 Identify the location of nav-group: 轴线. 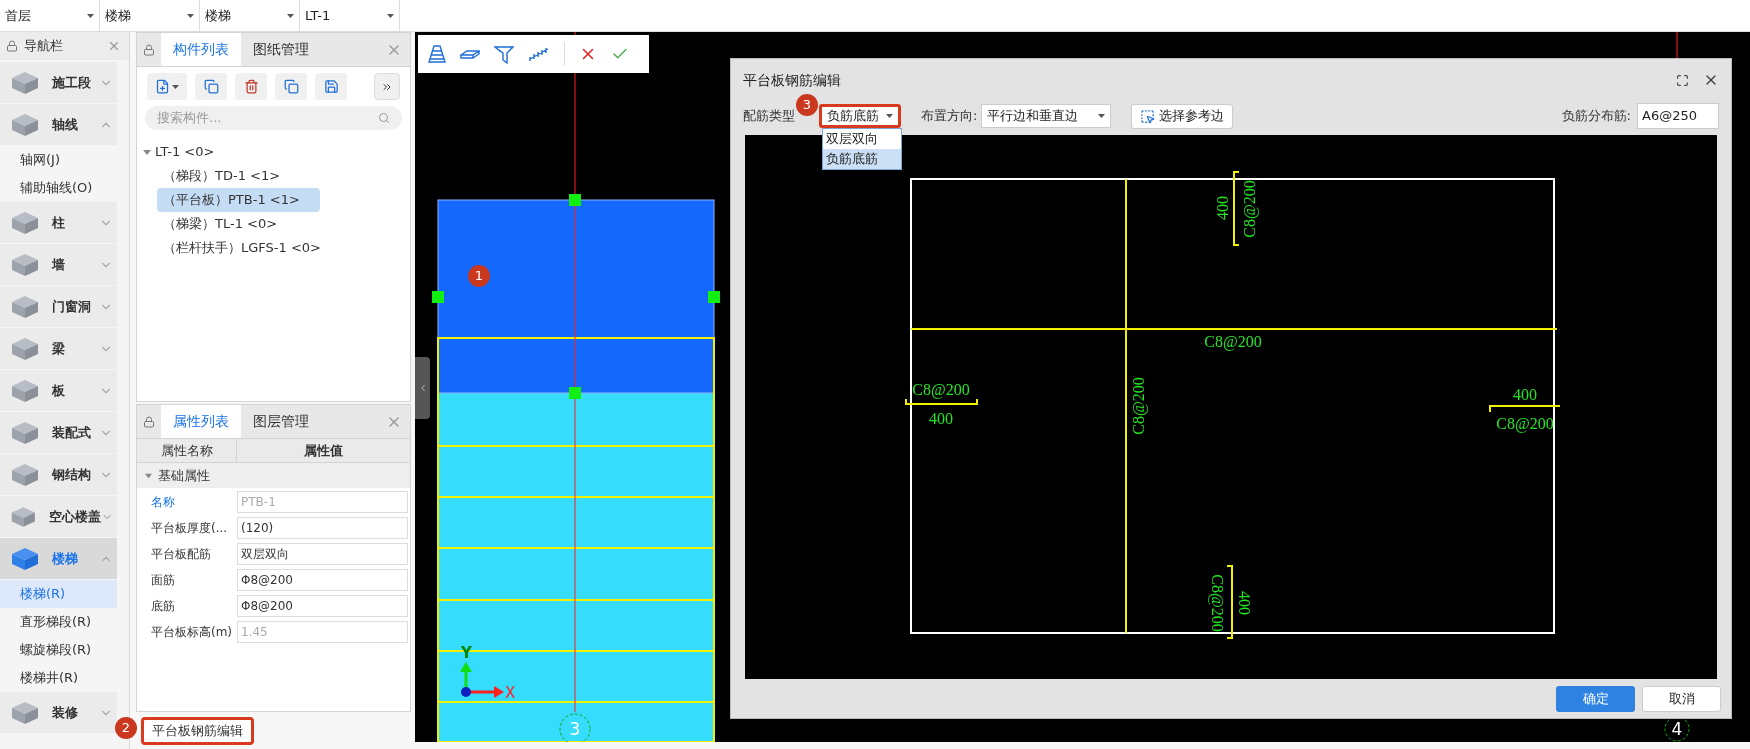
(58, 124).